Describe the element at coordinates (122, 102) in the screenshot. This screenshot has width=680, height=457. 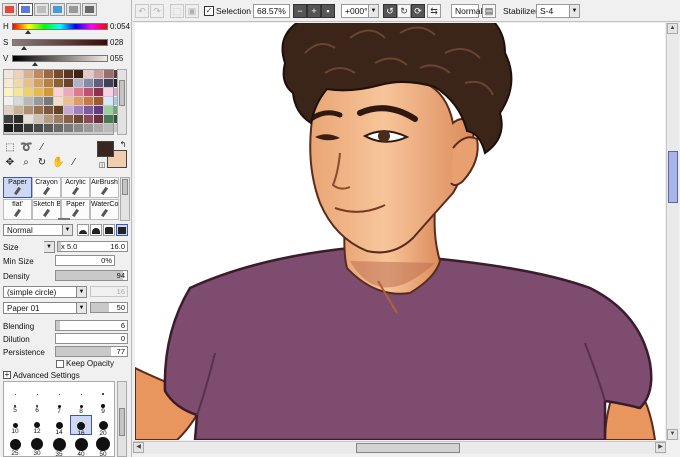
I see `swatch-scrollbar` at that location.